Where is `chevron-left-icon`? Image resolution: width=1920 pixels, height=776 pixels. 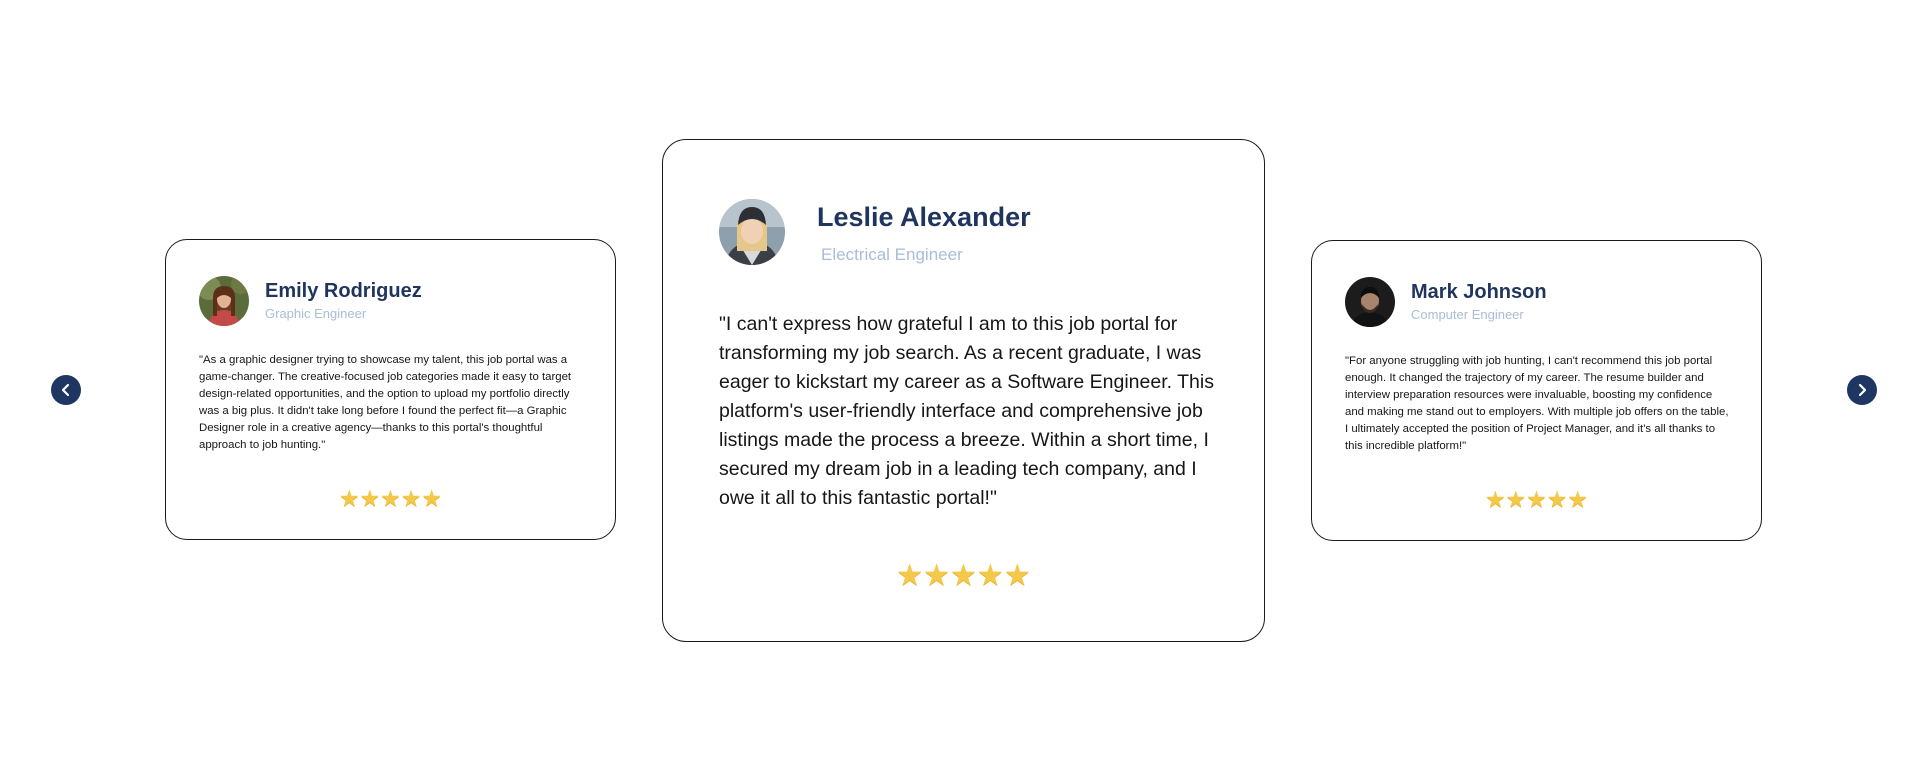
chevron-left-icon is located at coordinates (65, 390).